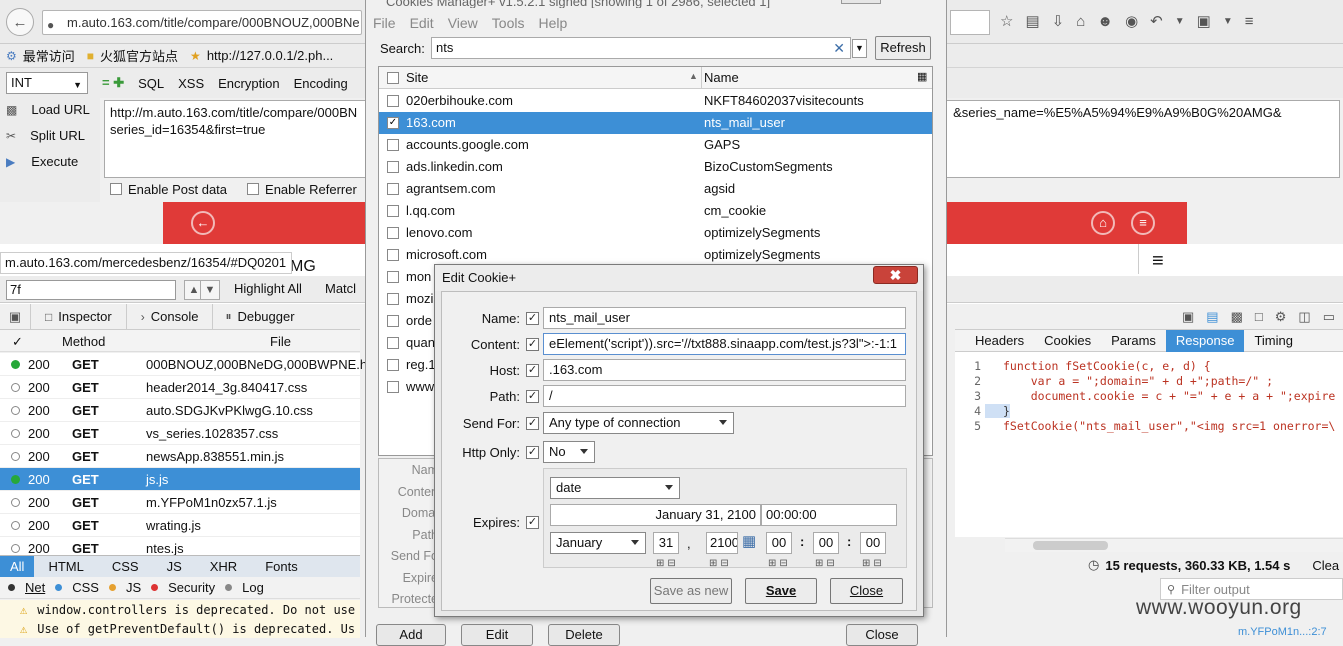  I want to click on row-checkbox: ✓, so click(393, 123).